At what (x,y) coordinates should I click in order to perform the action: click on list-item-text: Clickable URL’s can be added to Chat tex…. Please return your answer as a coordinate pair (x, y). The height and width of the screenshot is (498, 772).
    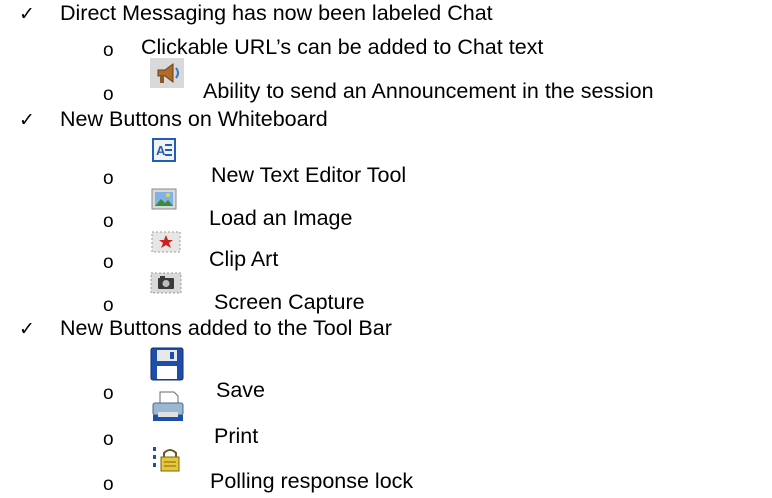
    Looking at the image, I should click on (342, 47).